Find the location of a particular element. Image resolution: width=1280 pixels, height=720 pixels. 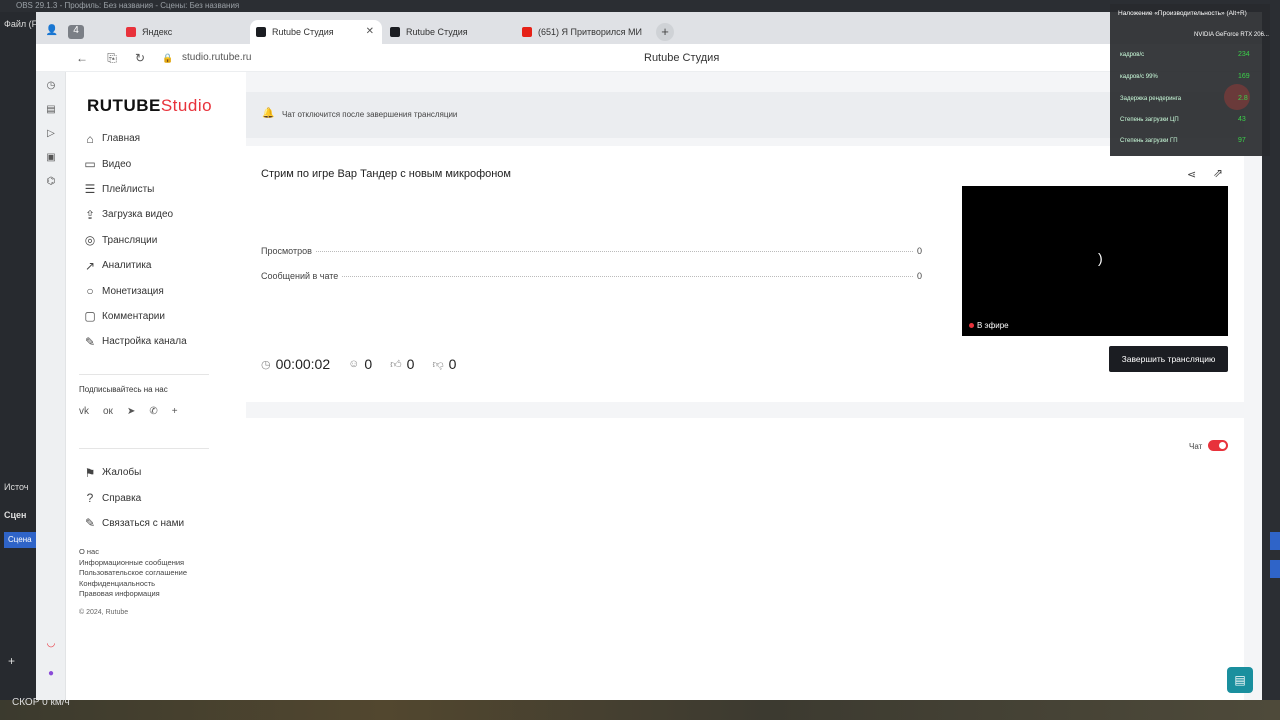

overlay-metric-value: 169 is located at coordinates (1244, 76).